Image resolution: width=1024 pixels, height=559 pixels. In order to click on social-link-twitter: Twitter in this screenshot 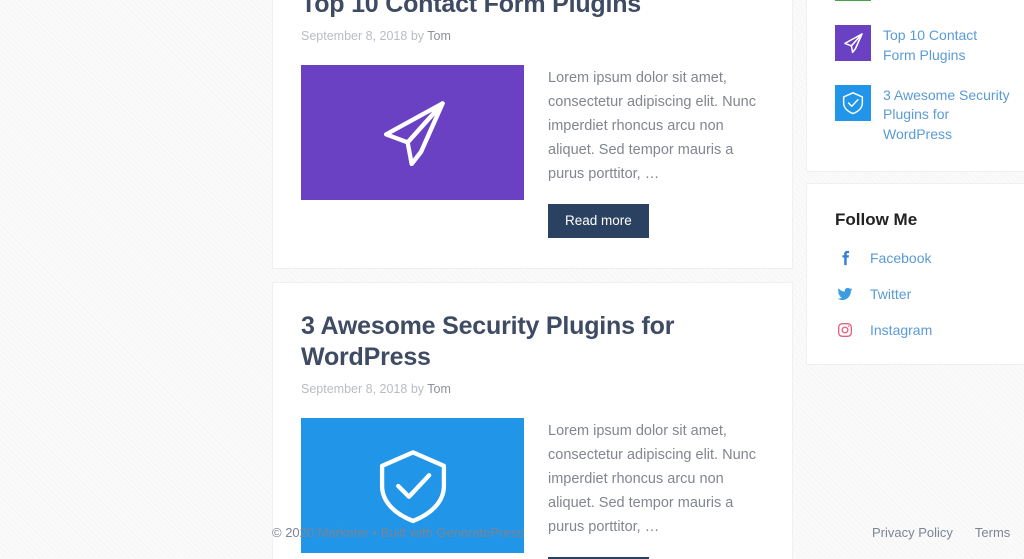, I will do `click(924, 294)`.